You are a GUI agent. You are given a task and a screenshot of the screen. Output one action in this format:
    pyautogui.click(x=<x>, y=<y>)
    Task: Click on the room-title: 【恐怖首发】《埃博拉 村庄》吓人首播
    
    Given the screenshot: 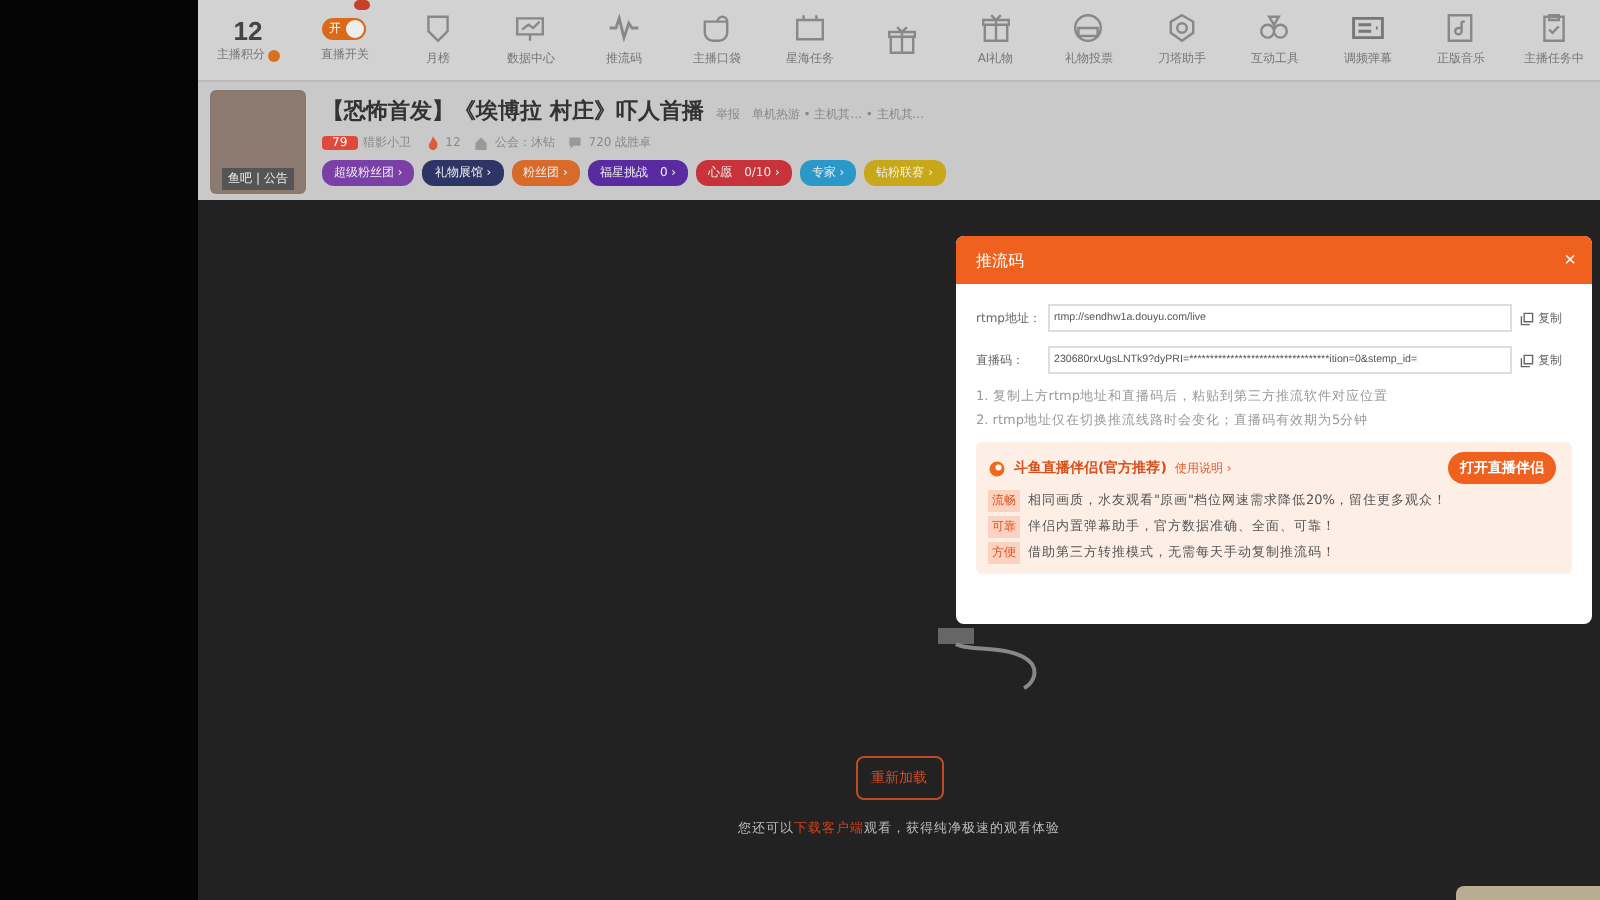 What is the action you would take?
    pyautogui.click(x=513, y=111)
    